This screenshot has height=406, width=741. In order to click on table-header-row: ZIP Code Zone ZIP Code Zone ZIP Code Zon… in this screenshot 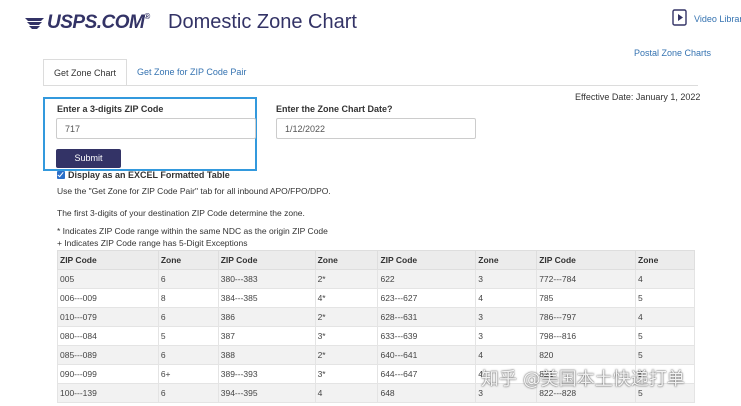, I will do `click(376, 260)`.